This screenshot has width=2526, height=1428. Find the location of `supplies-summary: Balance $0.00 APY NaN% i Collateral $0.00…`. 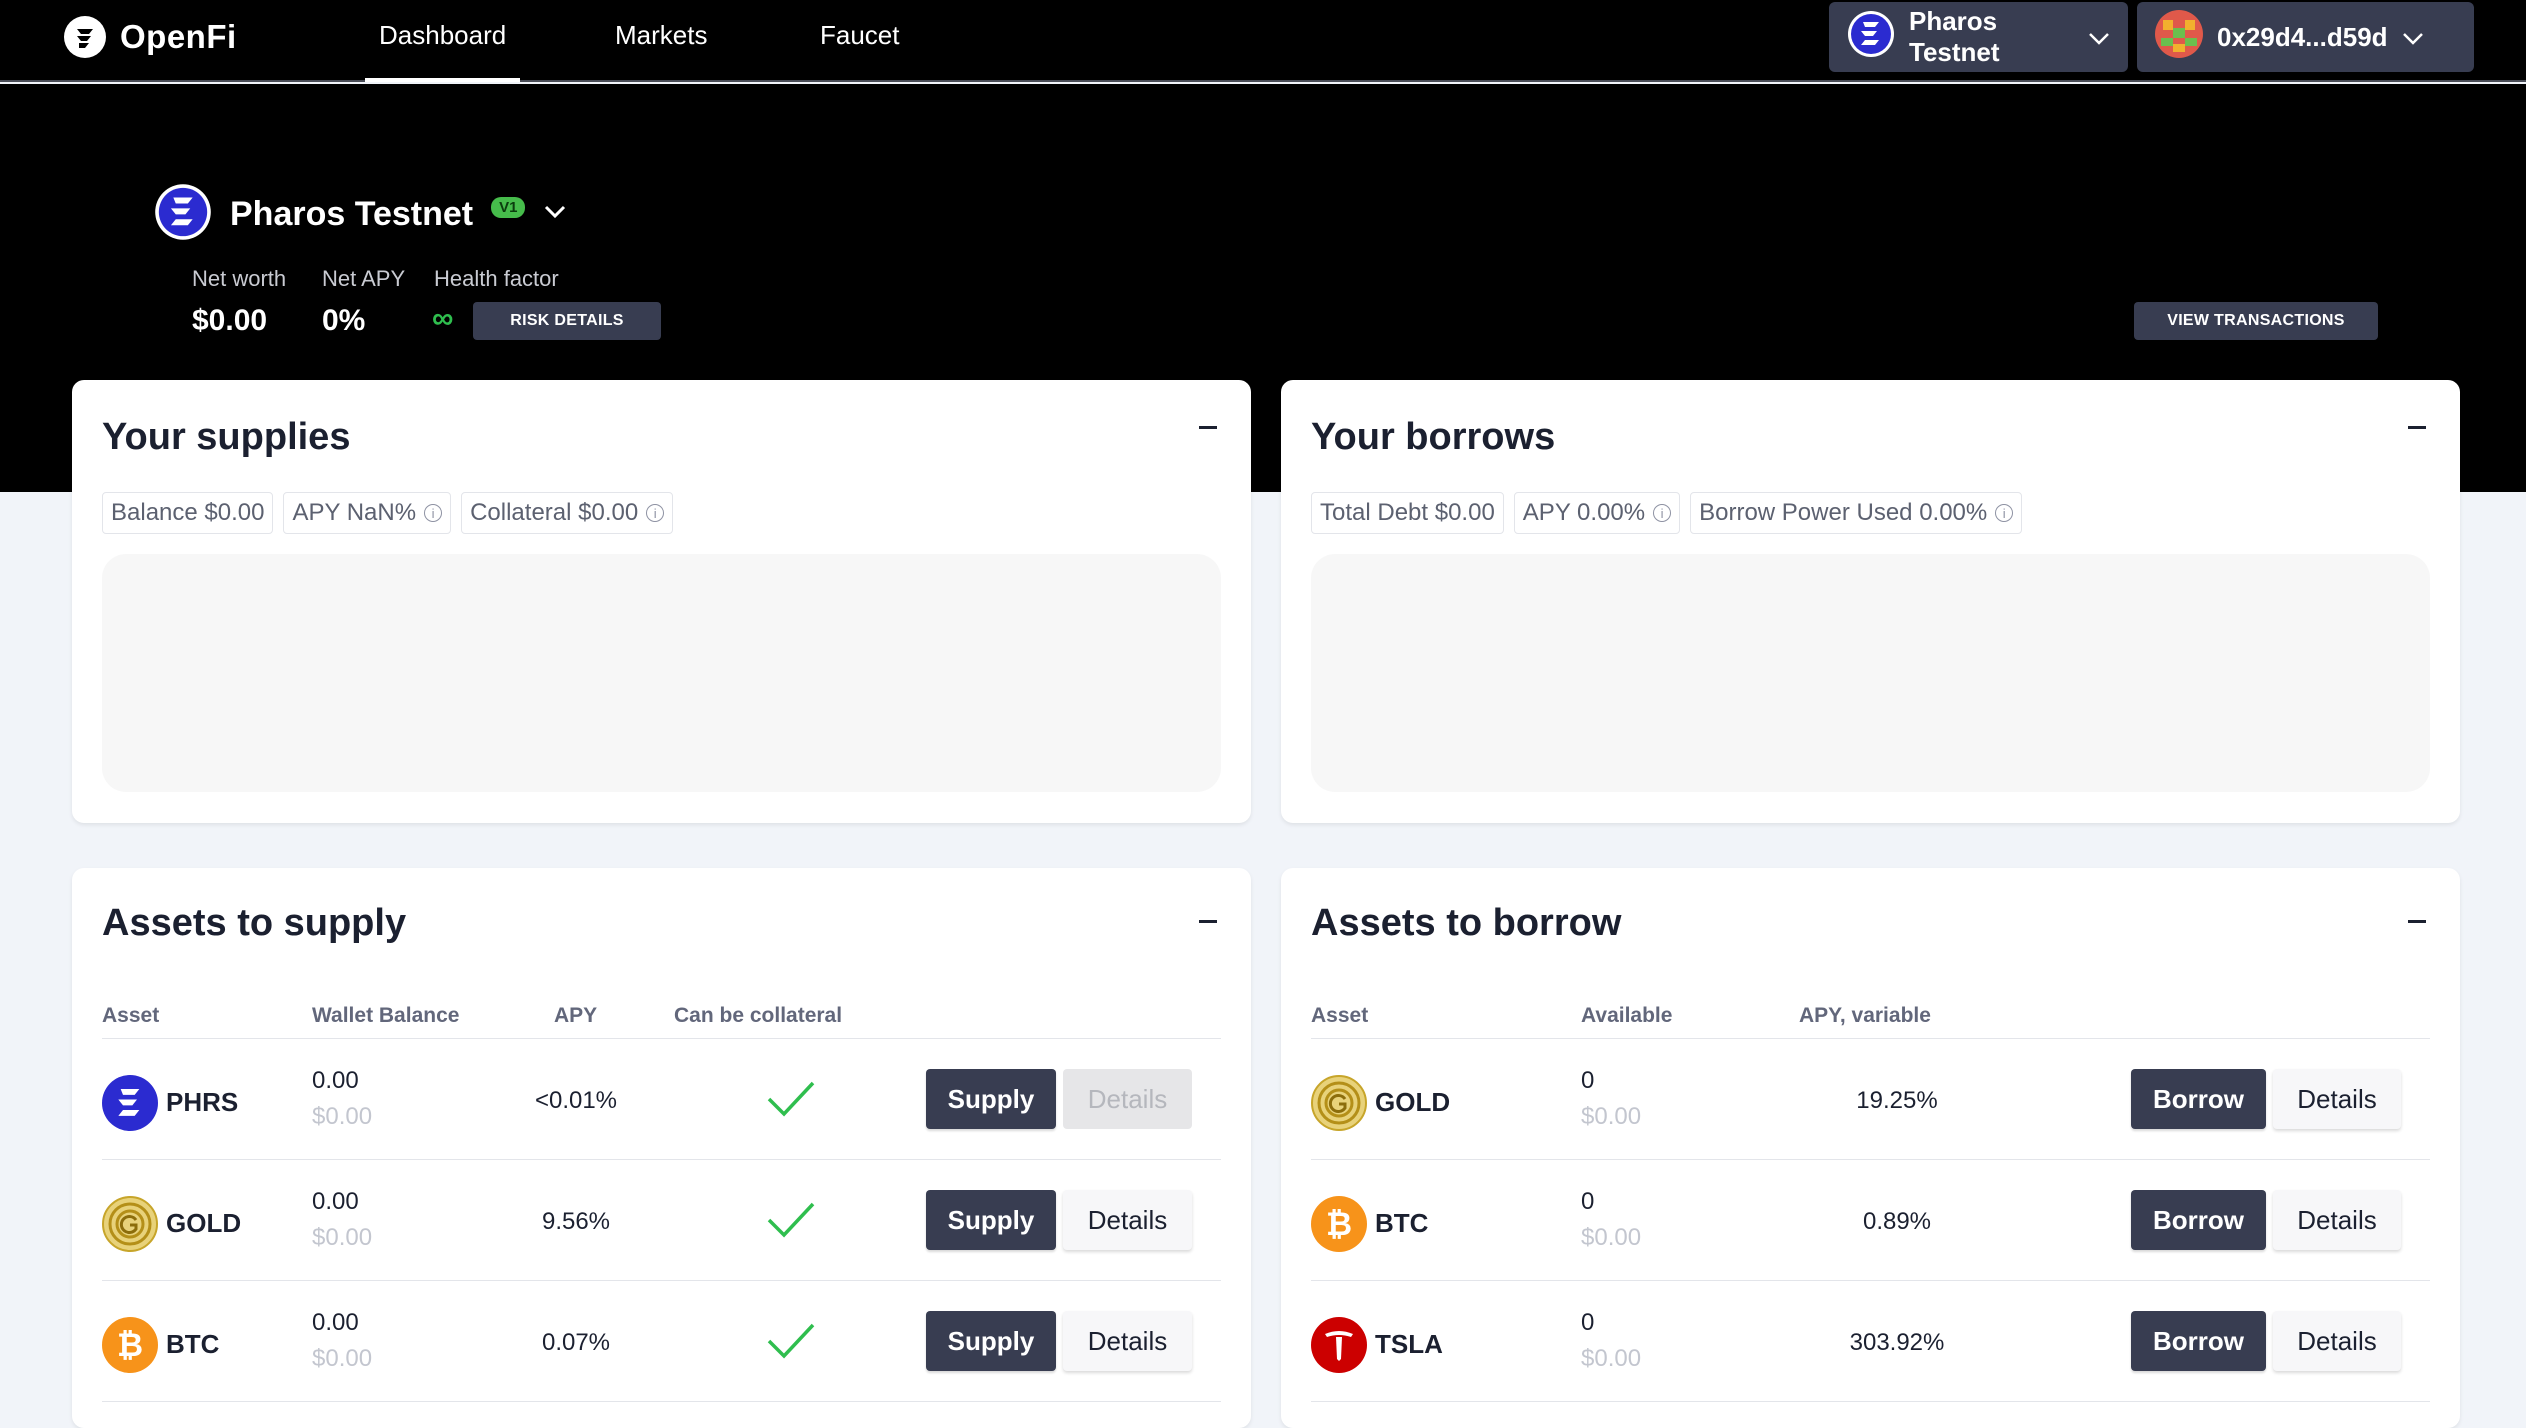

supplies-summary: Balance $0.00 APY NaN% i Collateral $0.00… is located at coordinates (388, 513).